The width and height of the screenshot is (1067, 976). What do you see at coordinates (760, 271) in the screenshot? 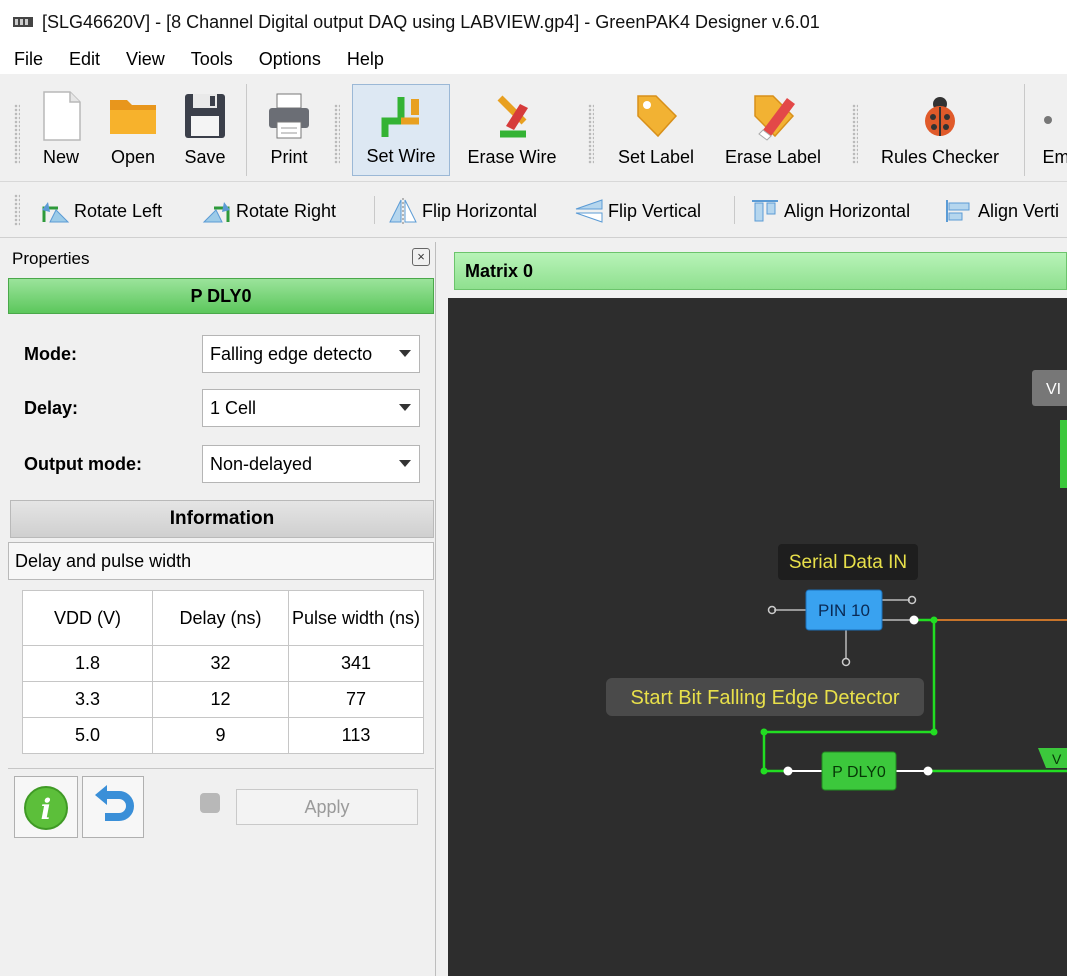
I see `matrix-tab: Matrix 0` at bounding box center [760, 271].